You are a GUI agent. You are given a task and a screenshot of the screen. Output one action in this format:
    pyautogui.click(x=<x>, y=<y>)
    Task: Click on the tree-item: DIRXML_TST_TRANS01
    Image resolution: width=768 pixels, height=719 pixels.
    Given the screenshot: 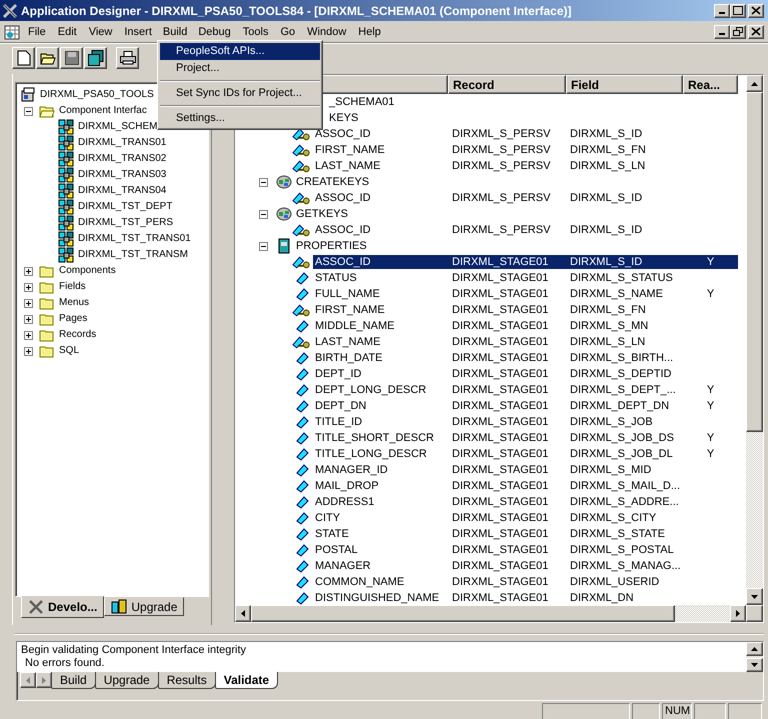 What is the action you would take?
    pyautogui.click(x=134, y=239)
    